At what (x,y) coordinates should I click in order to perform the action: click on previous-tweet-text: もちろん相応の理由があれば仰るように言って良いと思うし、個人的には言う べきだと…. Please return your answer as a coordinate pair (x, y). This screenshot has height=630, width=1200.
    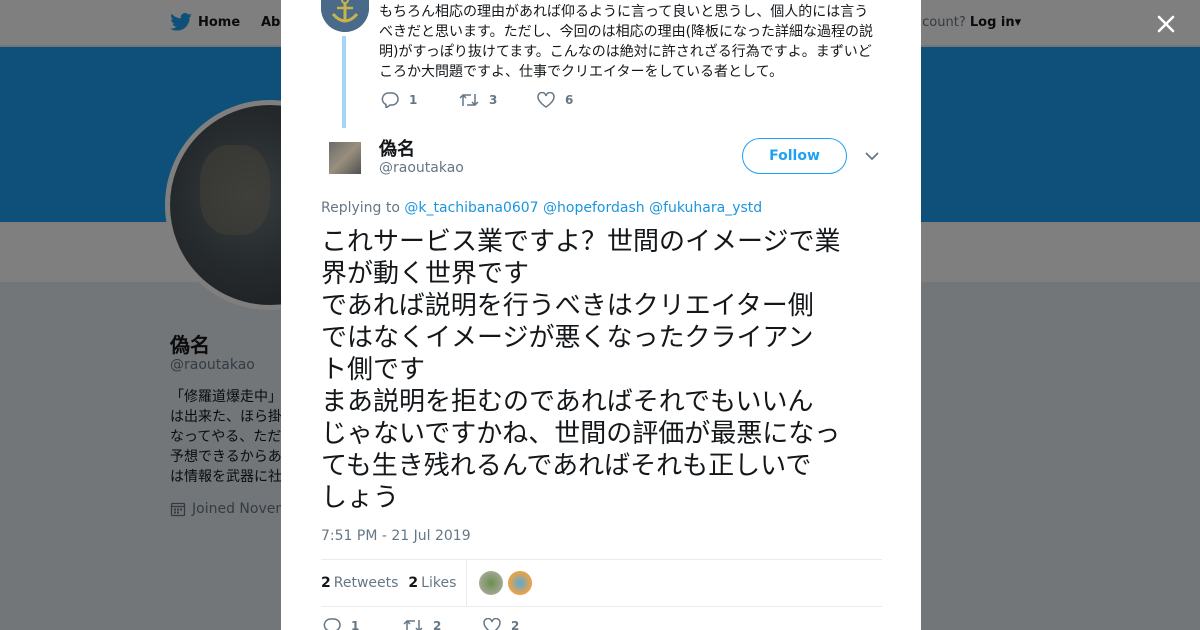
    Looking at the image, I should click on (629, 42).